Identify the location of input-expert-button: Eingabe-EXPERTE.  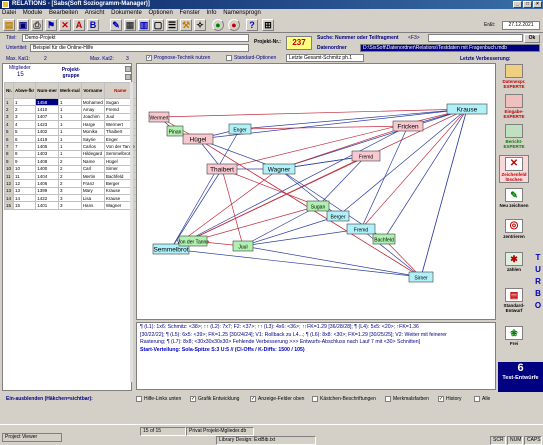
(514, 107).